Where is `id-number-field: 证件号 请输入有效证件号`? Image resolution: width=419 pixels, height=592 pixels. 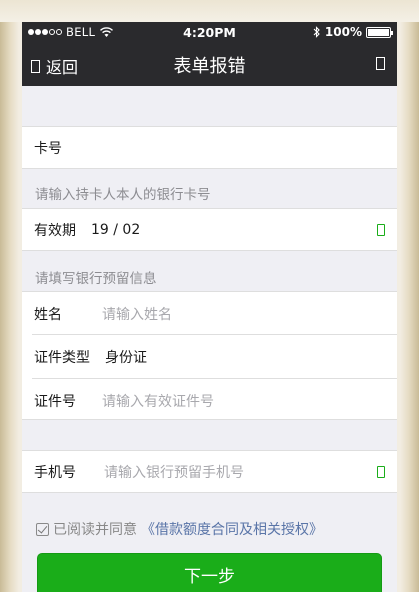
id-number-field: 证件号 请输入有效证件号 is located at coordinates (209, 400).